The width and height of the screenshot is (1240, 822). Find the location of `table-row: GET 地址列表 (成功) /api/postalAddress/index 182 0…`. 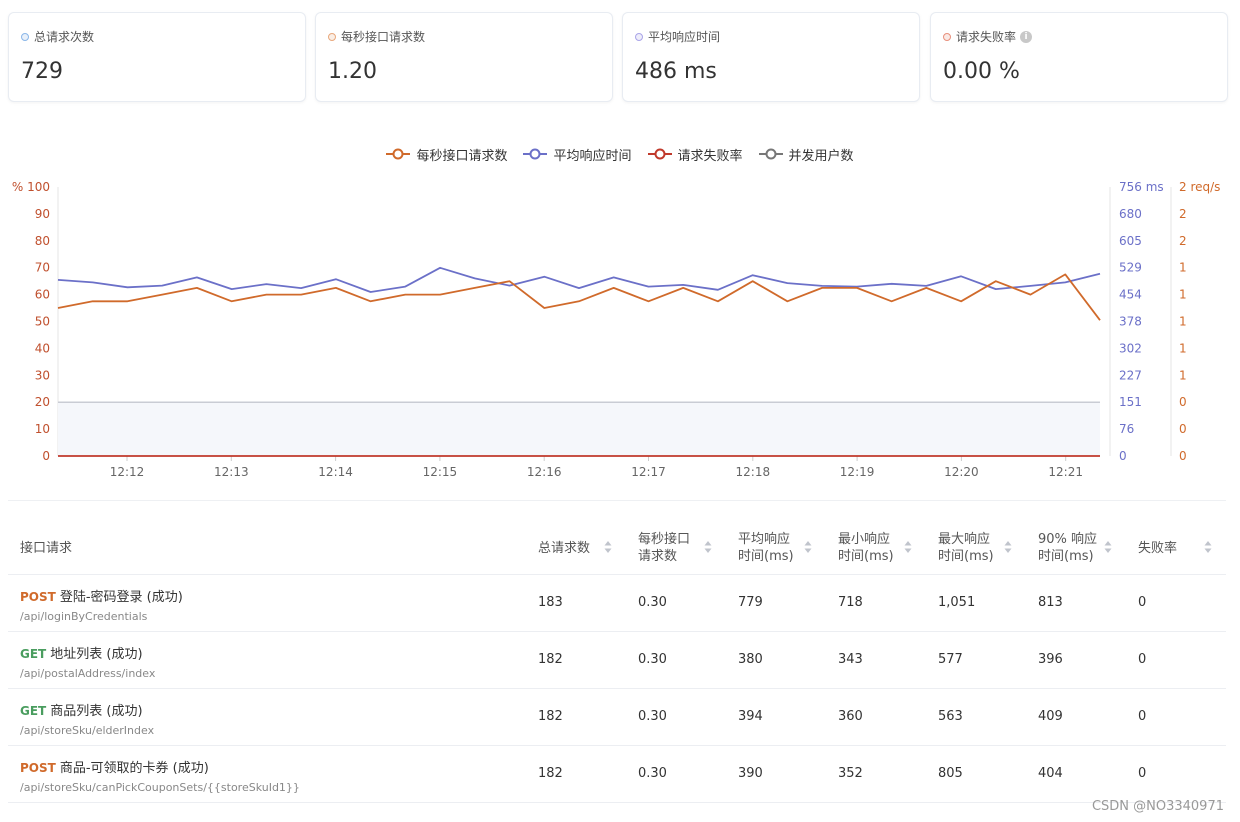

table-row: GET 地址列表 (成功) /api/postalAddress/index 182 0… is located at coordinates (617, 660).